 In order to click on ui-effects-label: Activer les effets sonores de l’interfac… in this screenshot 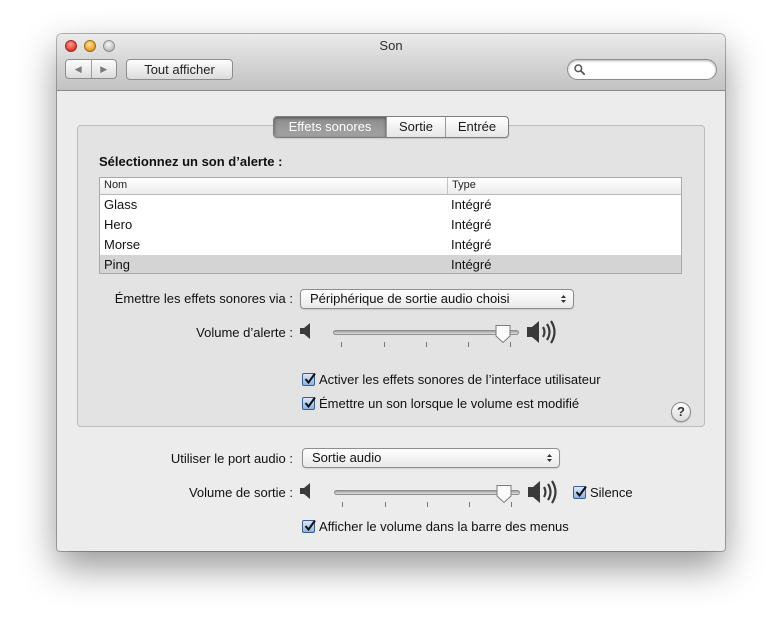, I will do `click(460, 379)`.